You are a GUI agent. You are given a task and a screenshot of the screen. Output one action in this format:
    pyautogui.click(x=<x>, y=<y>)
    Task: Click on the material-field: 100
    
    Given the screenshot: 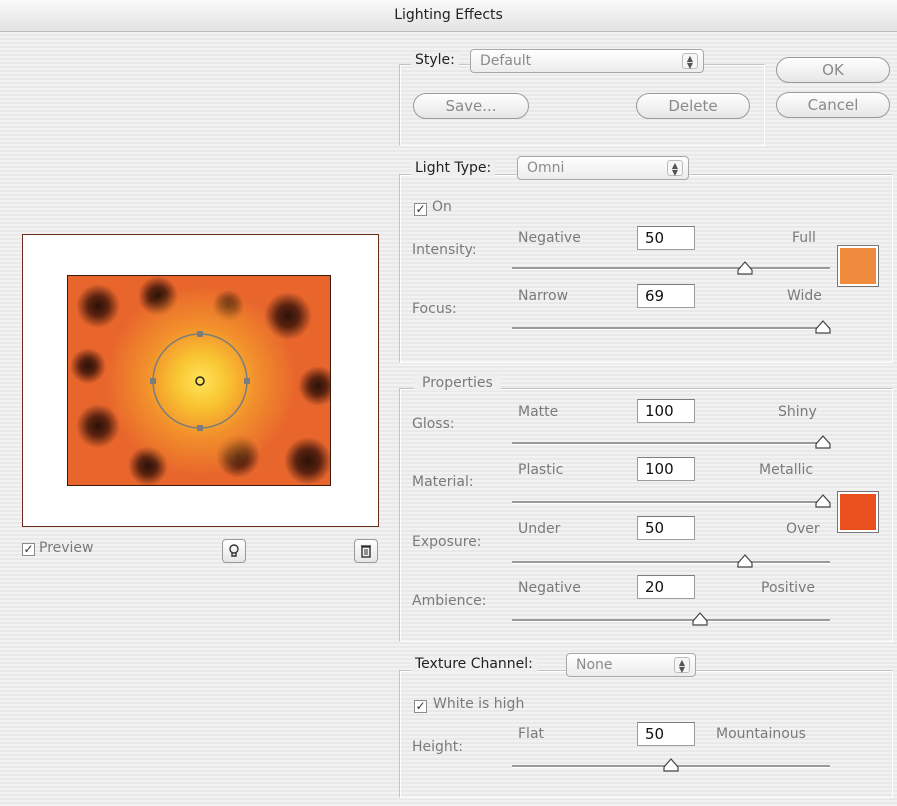 What is the action you would take?
    pyautogui.click(x=666, y=469)
    